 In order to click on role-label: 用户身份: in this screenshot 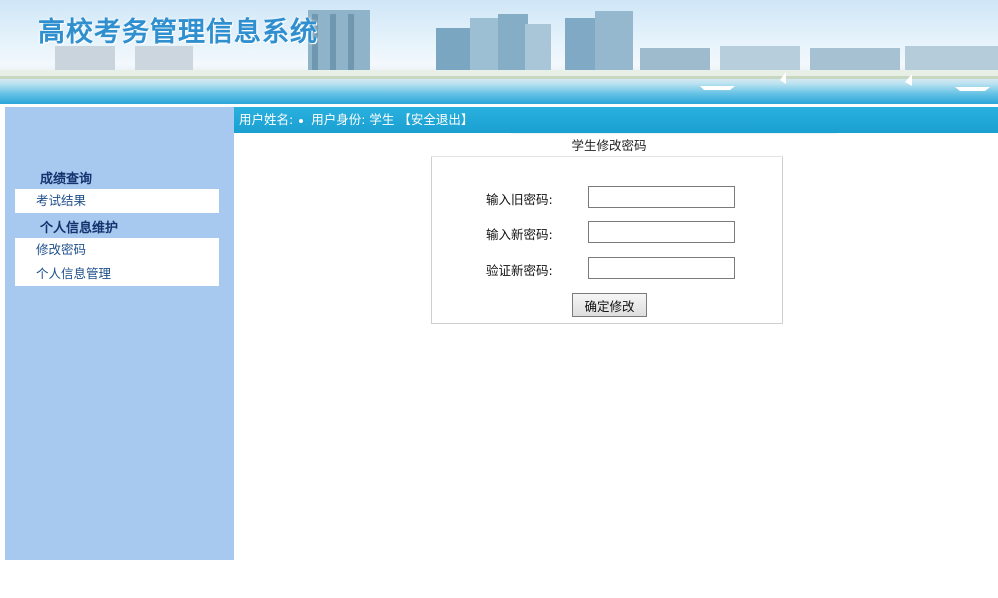, I will do `click(338, 119)`.